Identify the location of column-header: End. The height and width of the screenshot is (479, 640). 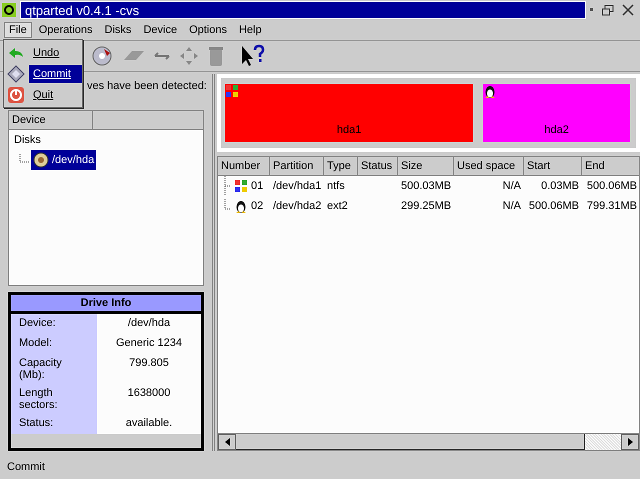
(611, 166).